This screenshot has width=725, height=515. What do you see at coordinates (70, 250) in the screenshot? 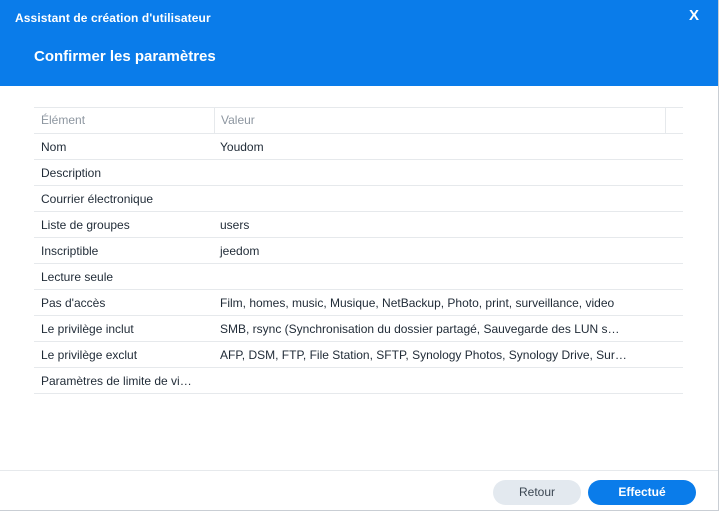
I see `row-key: Inscriptible` at bounding box center [70, 250].